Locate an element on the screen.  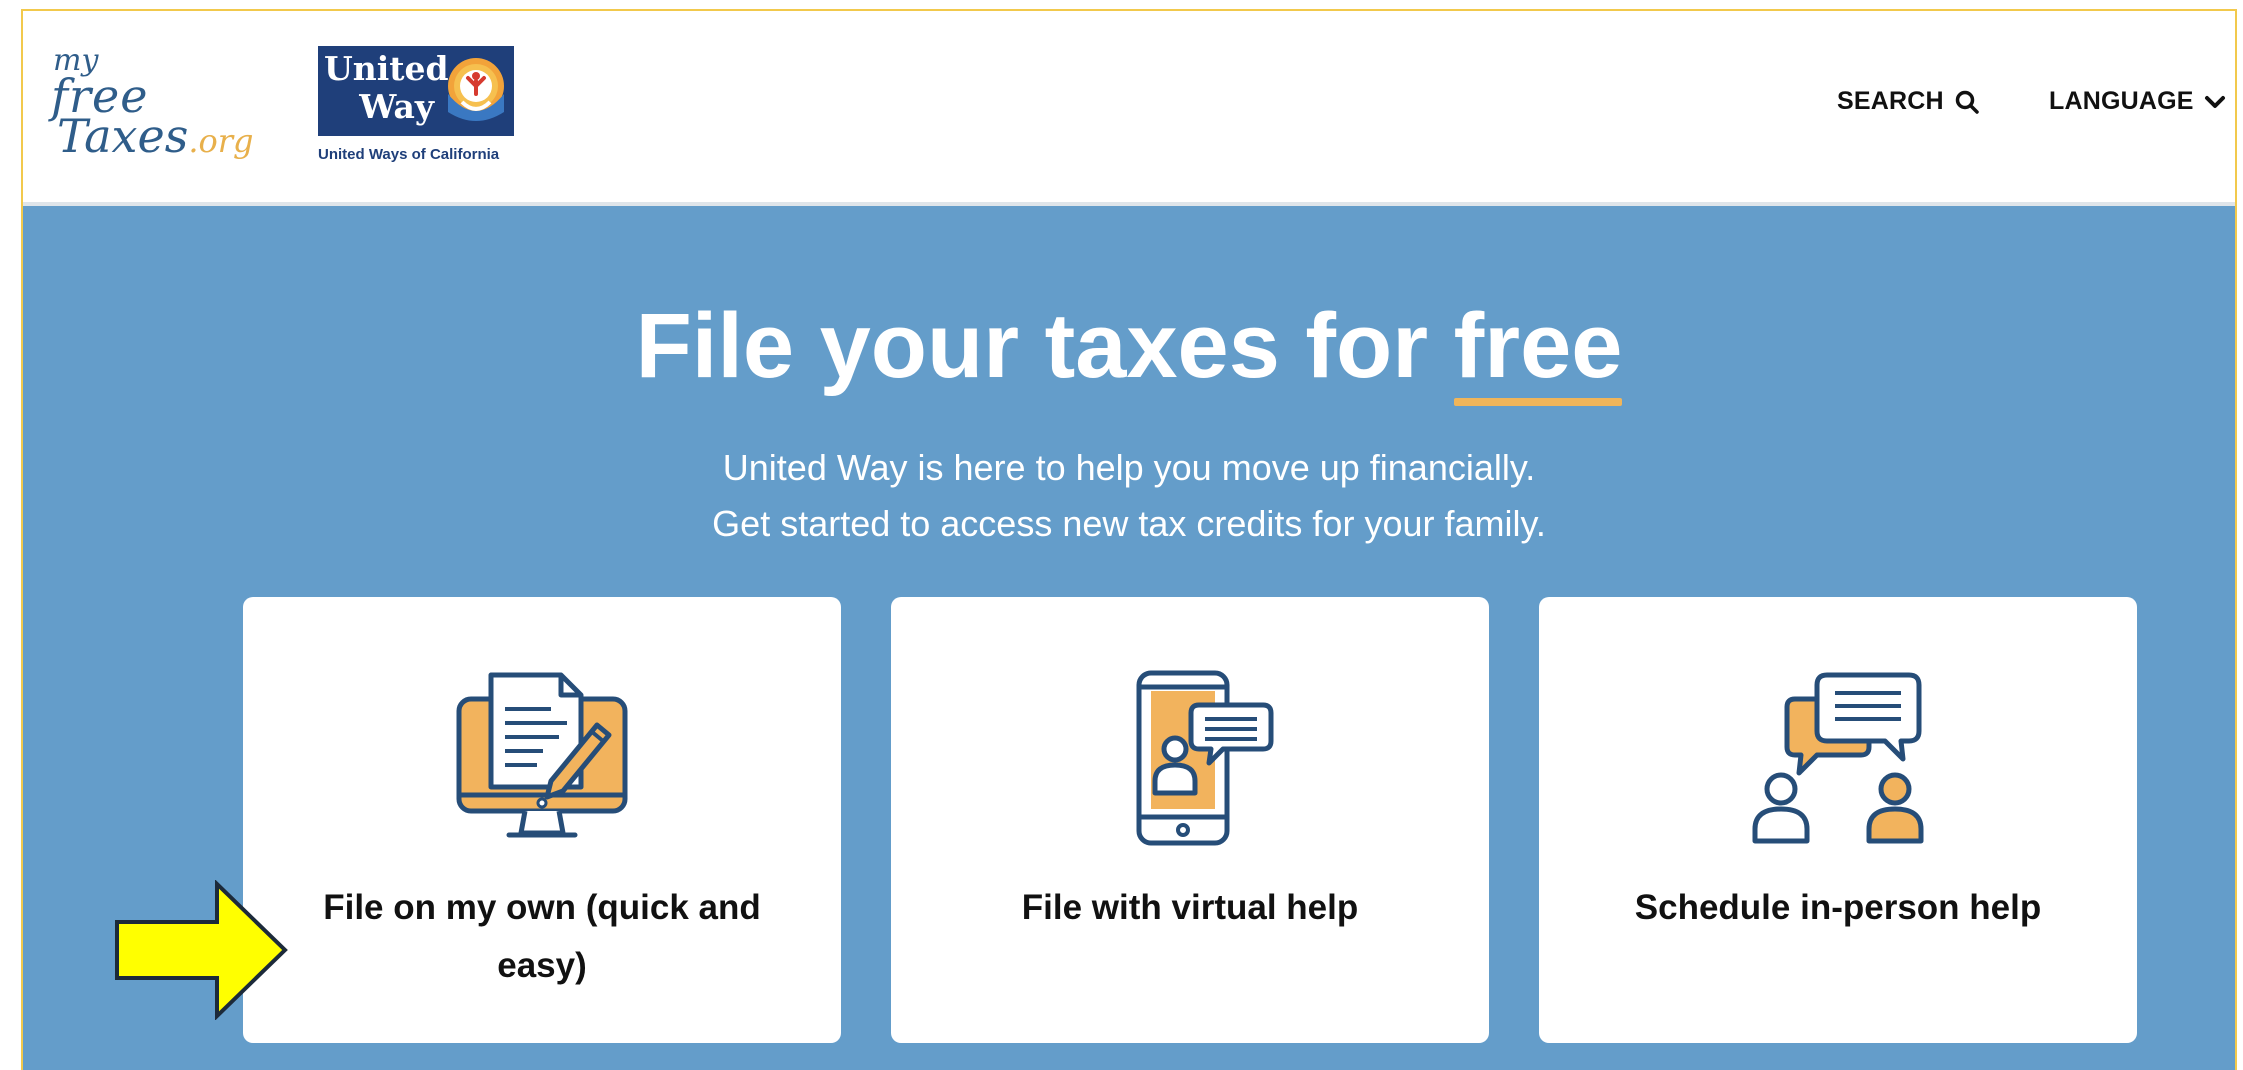
hero-title-emphasis: free is located at coordinates (1538, 350).